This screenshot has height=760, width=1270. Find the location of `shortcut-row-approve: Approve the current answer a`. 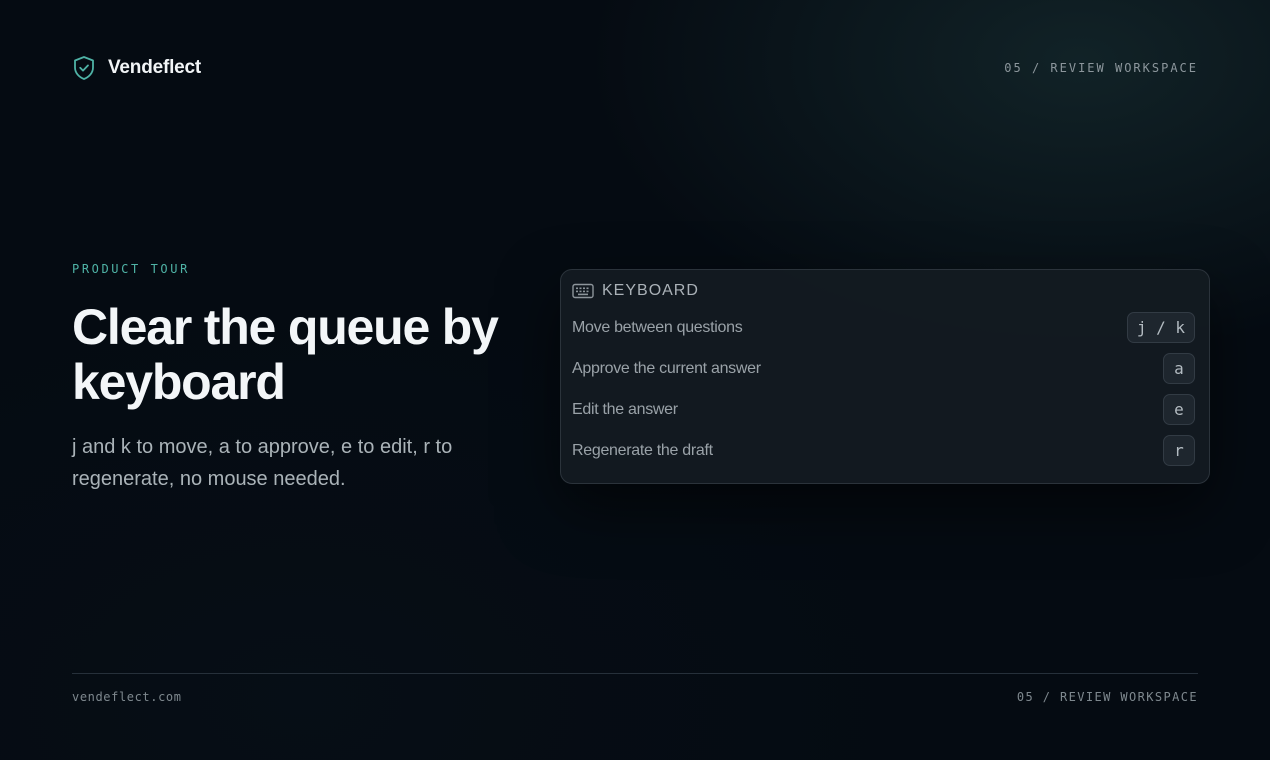

shortcut-row-approve: Approve the current answer a is located at coordinates (883, 368).